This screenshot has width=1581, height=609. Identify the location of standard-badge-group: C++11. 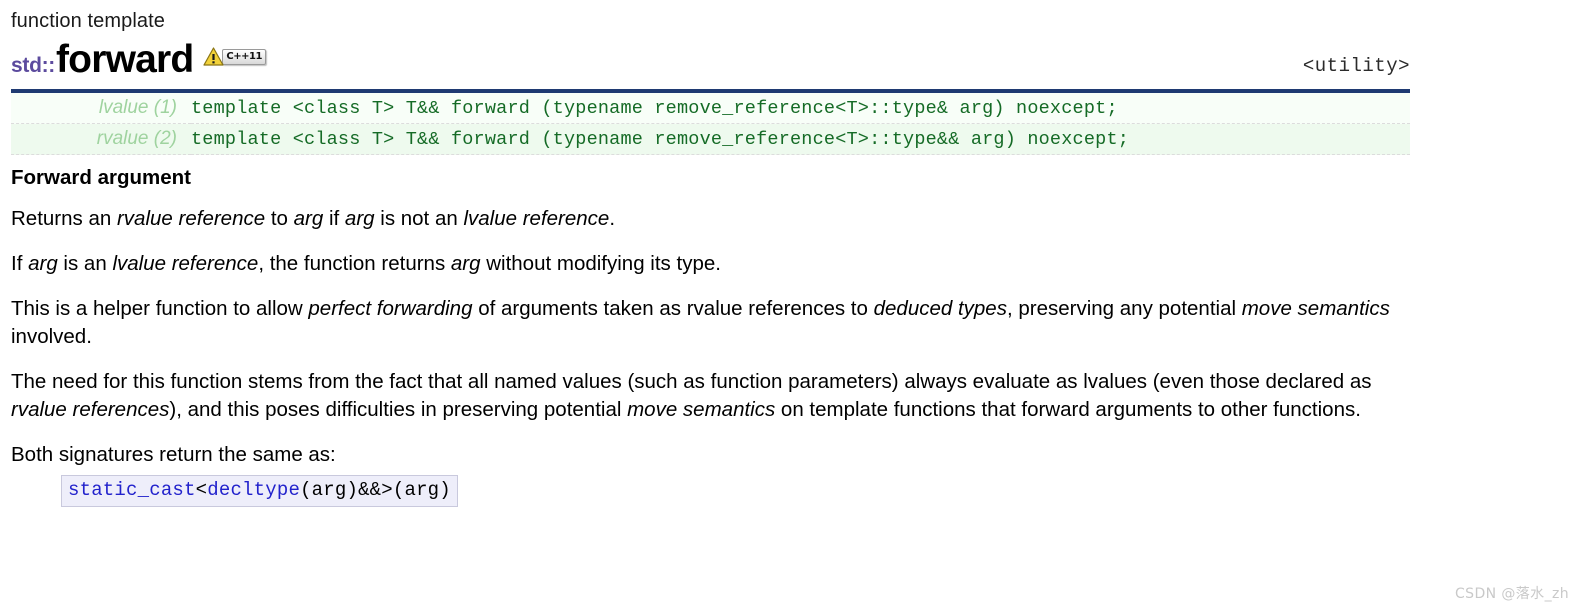
(234, 56).